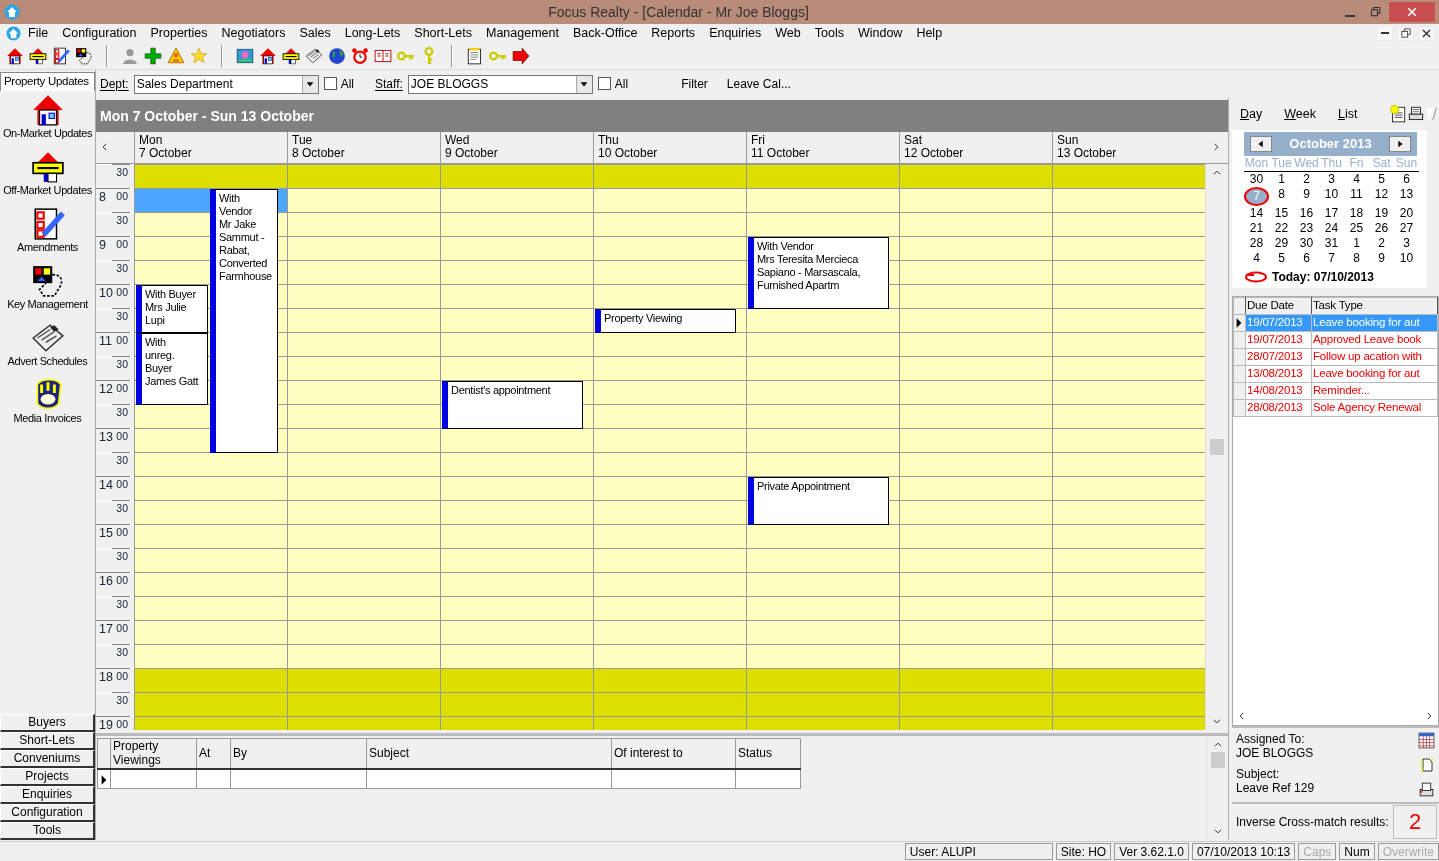 This screenshot has height=861, width=1439. Describe the element at coordinates (1278, 306) in the screenshot. I see `column-header: Due Date` at that location.